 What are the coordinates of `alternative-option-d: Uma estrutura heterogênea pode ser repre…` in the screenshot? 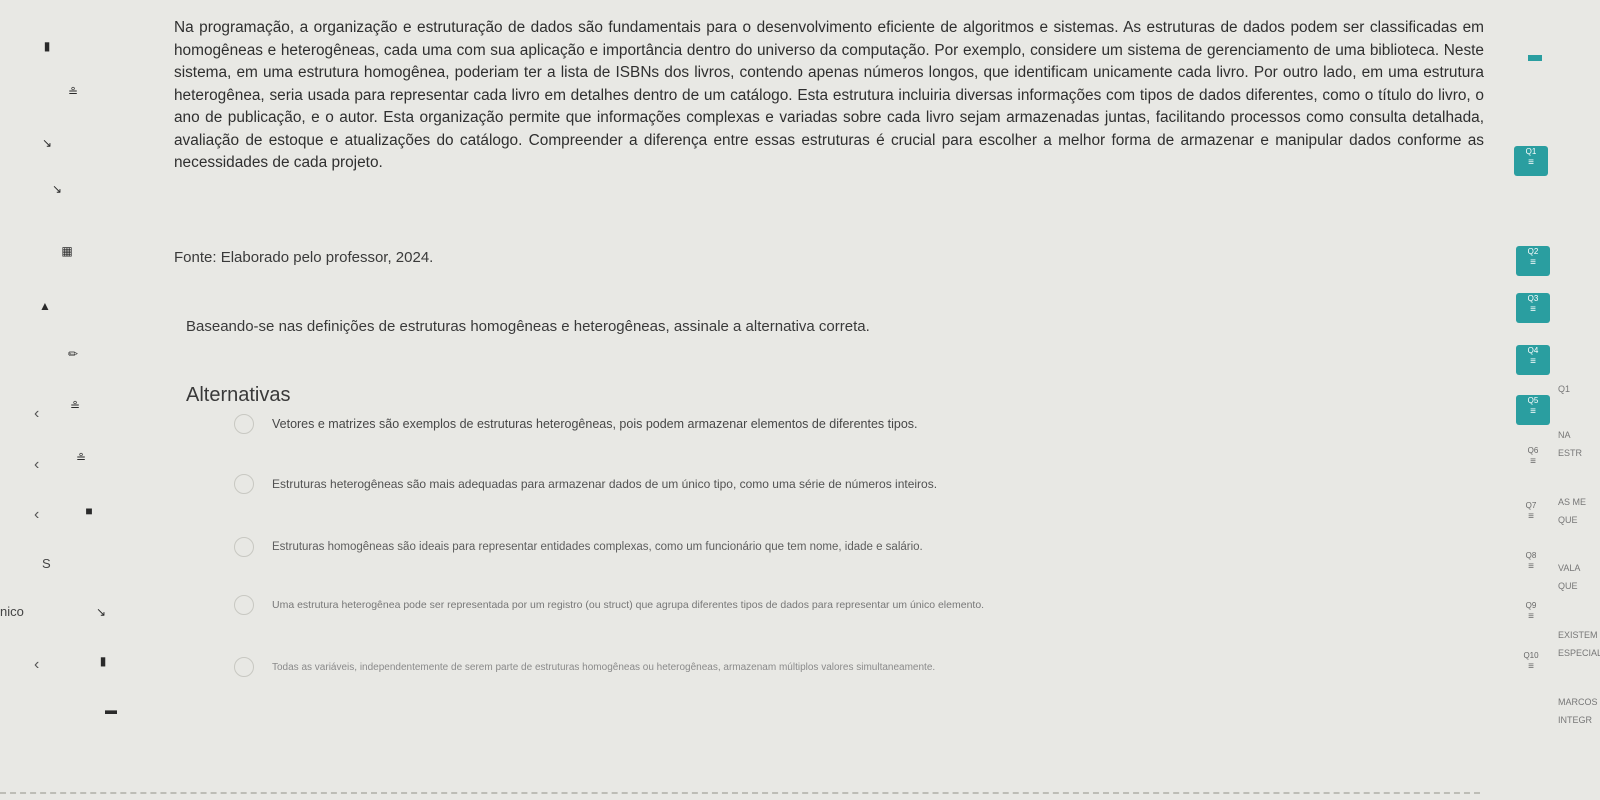 It's located at (734, 605).